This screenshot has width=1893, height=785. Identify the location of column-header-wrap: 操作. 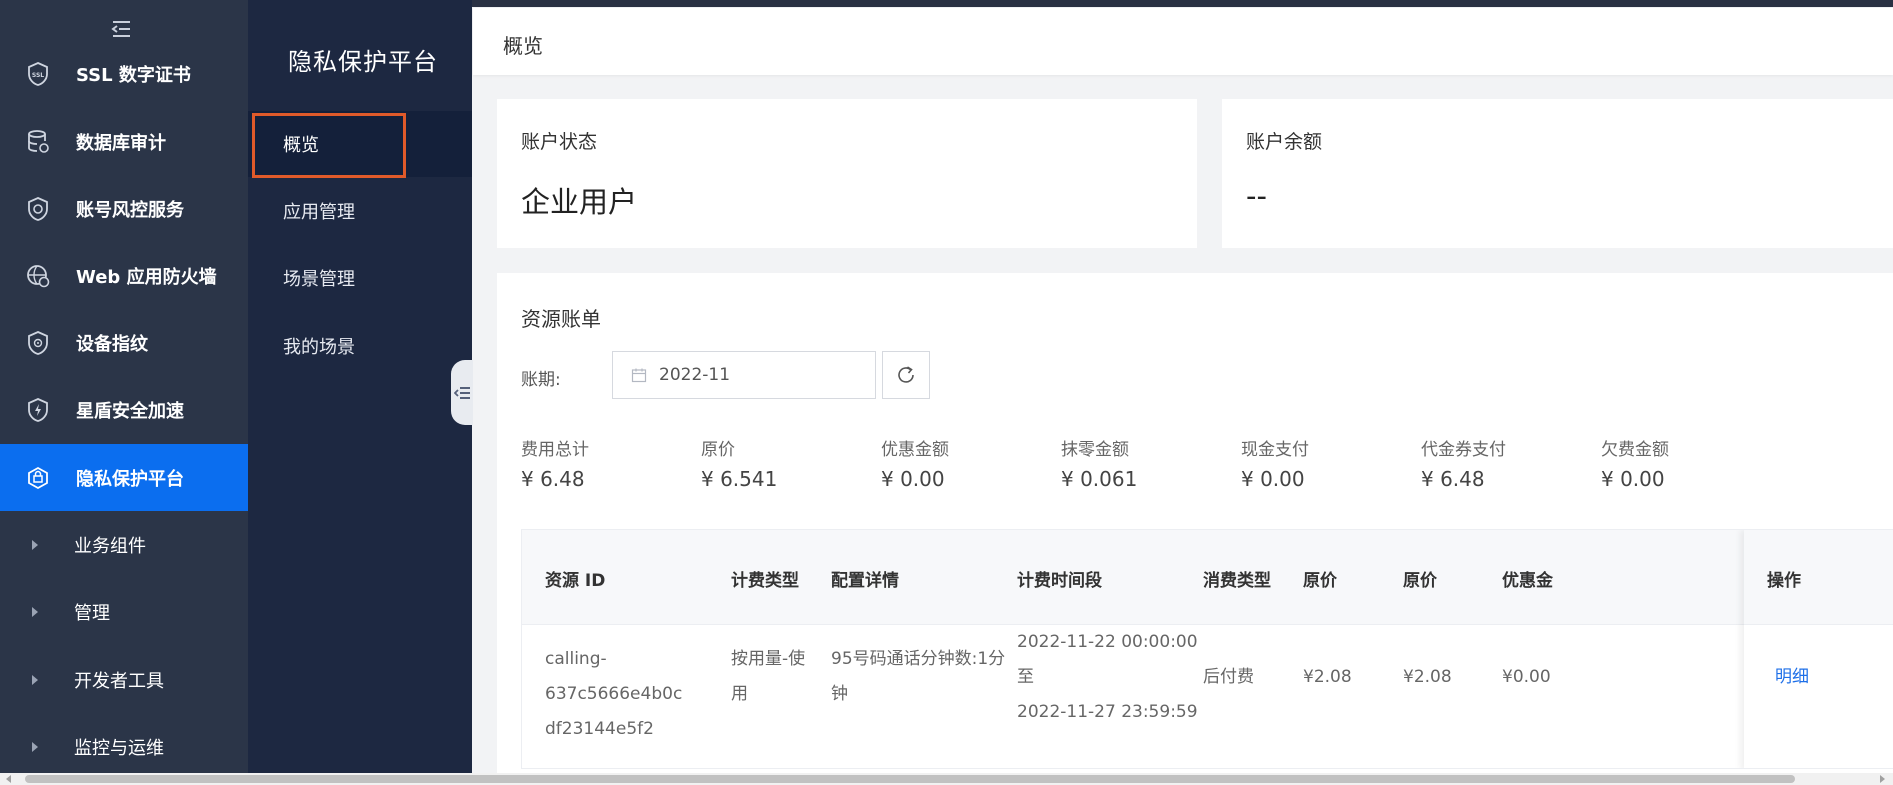
(1818, 577).